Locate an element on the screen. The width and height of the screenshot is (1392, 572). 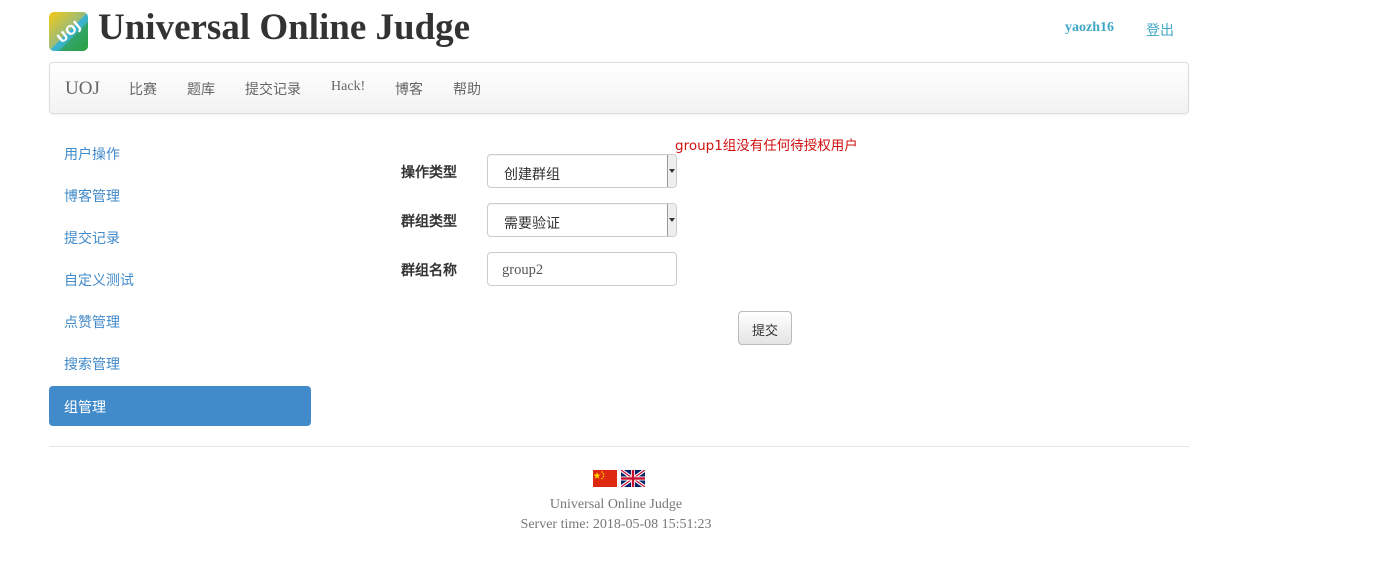
username-link: yaozh16 is located at coordinates (1089, 28).